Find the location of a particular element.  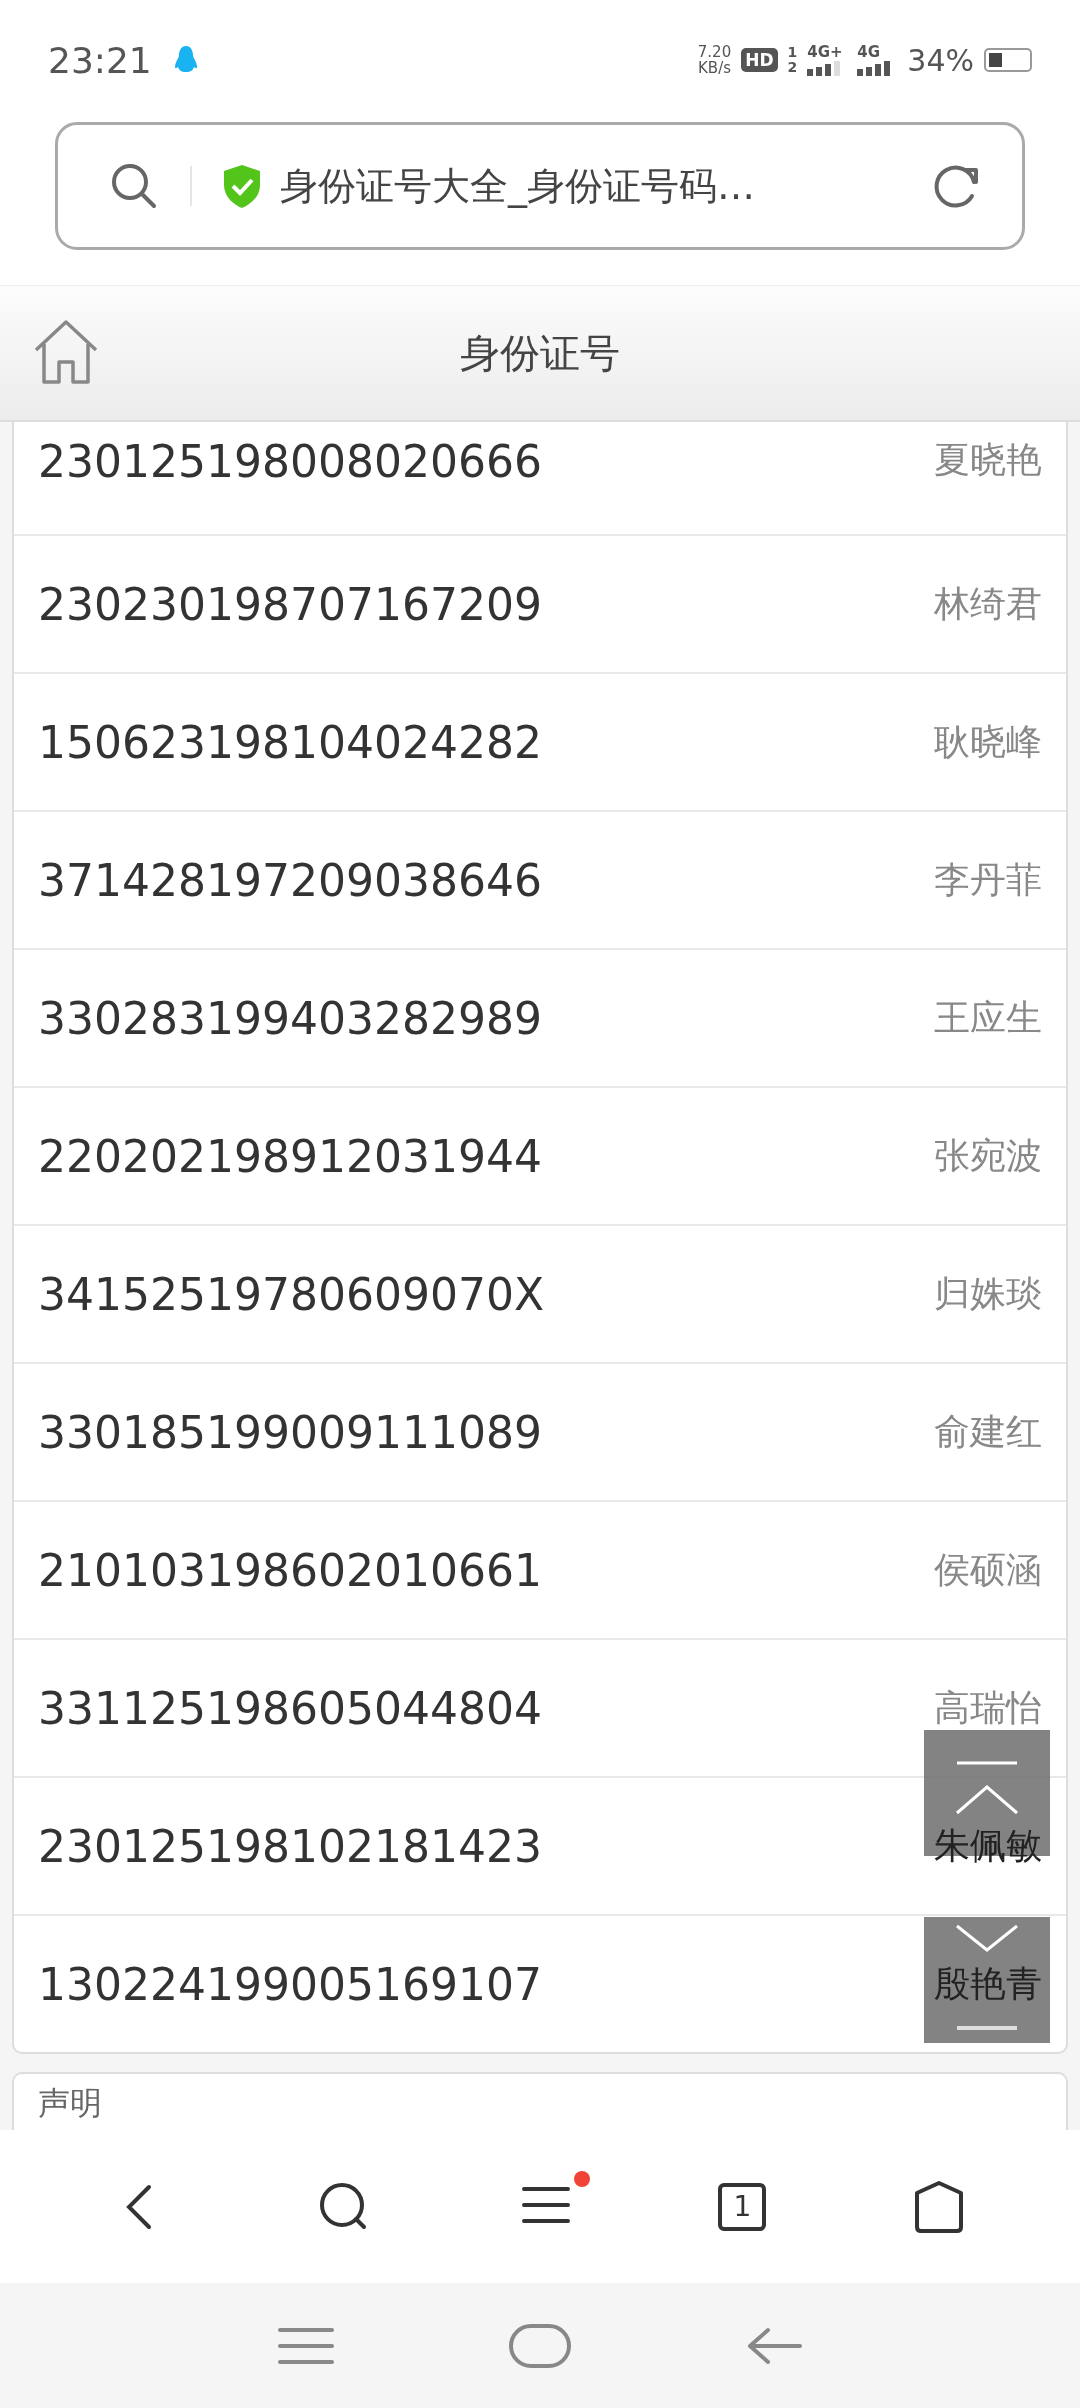

home-button-icon is located at coordinates (540, 2345).